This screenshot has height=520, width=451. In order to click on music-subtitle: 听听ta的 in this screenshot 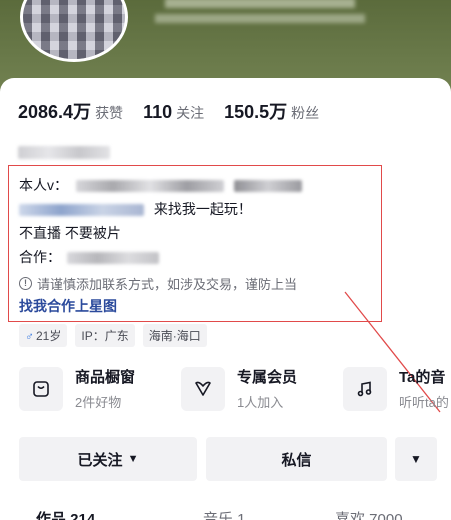, I will do `click(424, 402)`.